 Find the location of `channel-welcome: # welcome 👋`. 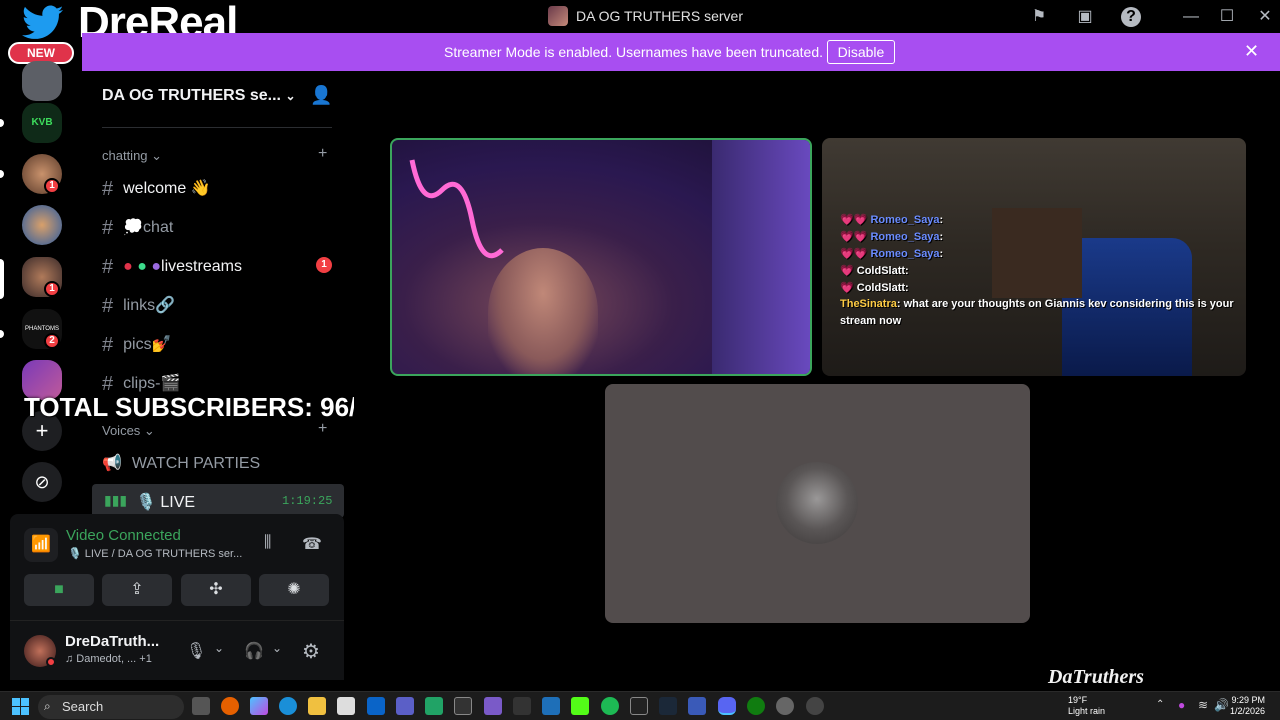

channel-welcome: # welcome 👋 is located at coordinates (156, 189).